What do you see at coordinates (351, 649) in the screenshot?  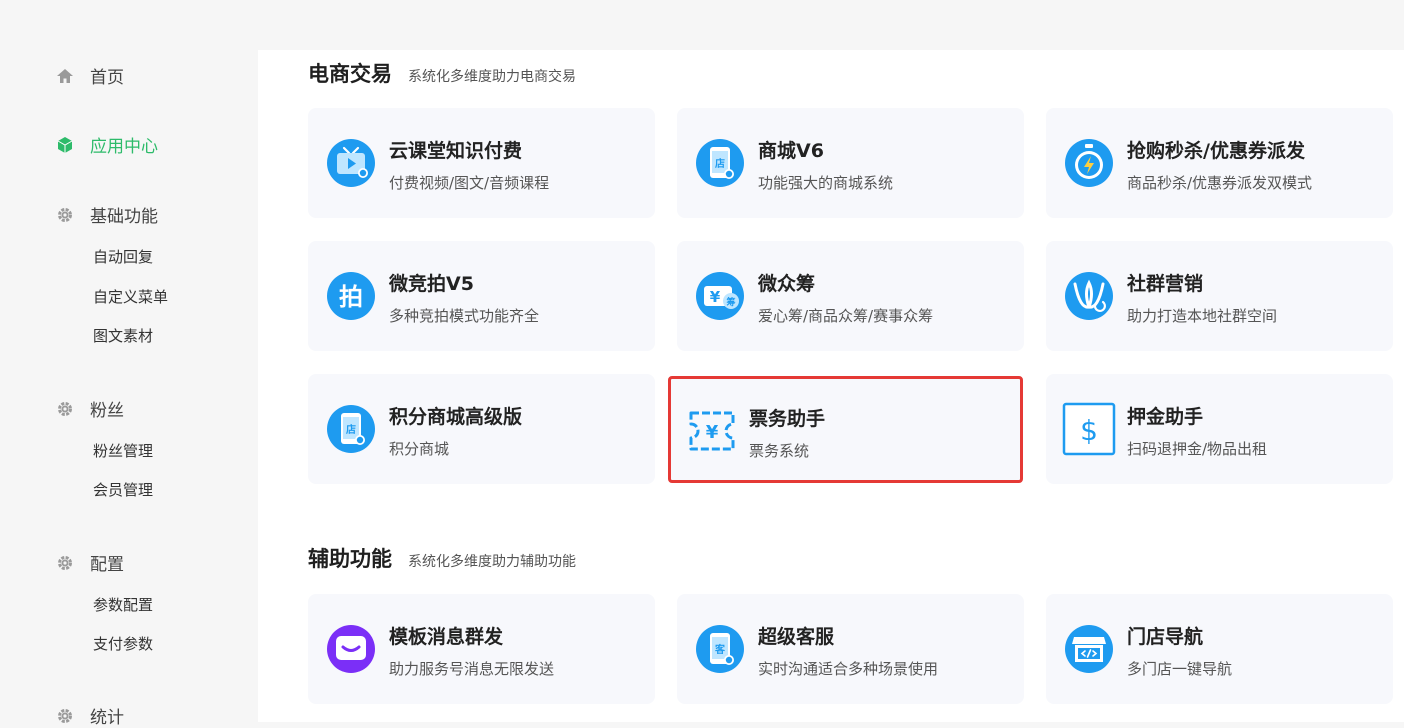 I see `message-icon` at bounding box center [351, 649].